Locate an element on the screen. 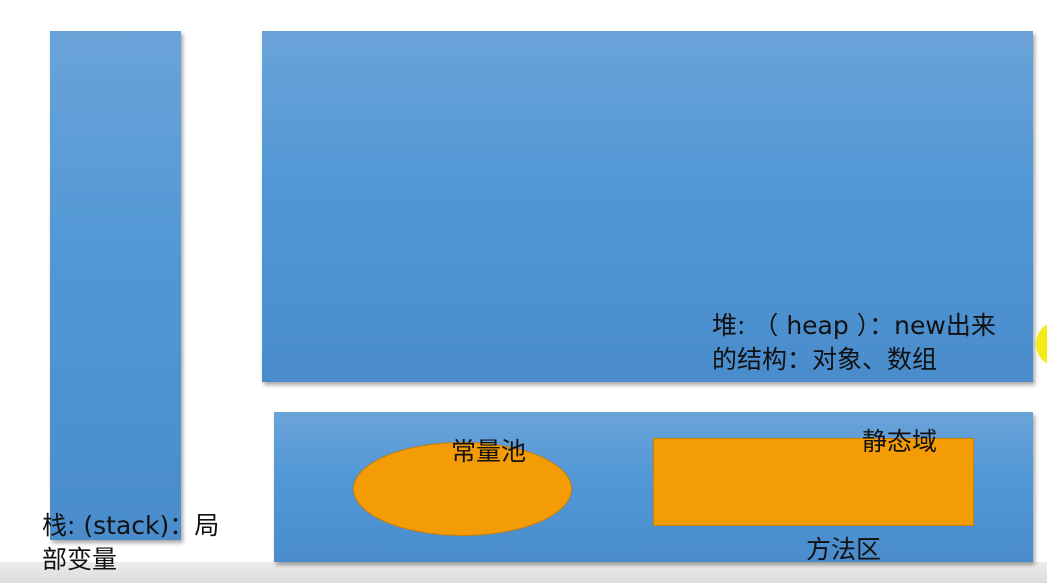  stack-label-line2: 部变量 is located at coordinates (80, 559).